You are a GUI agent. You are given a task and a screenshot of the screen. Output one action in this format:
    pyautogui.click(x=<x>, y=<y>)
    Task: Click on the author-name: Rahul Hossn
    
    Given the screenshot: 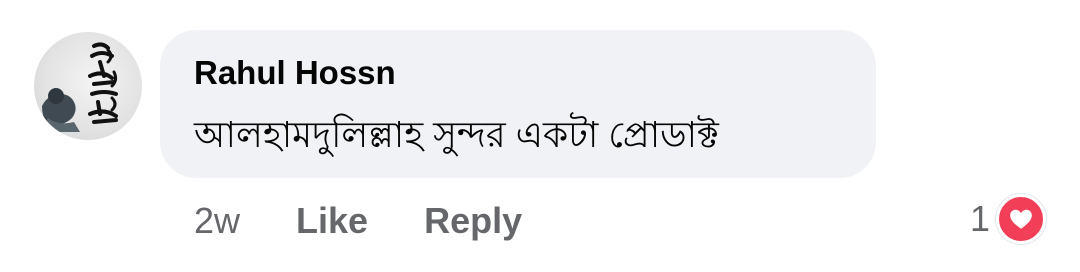 What is the action you would take?
    pyautogui.click(x=295, y=73)
    